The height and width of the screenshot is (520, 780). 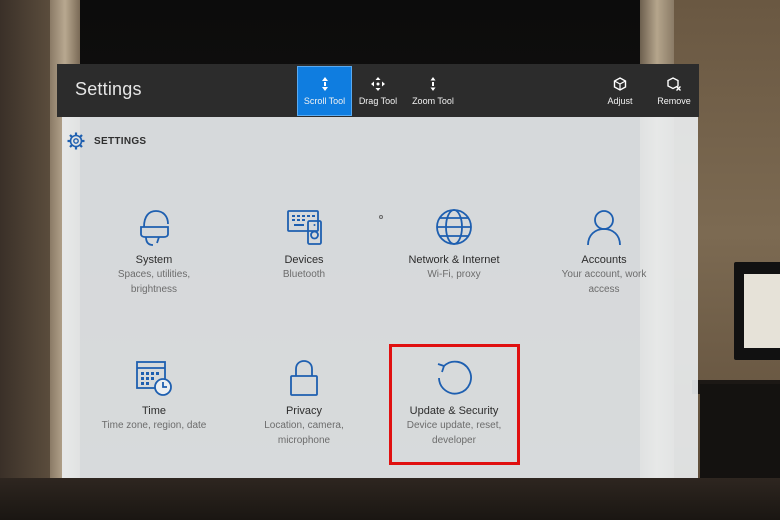 I want to click on globe-icon, so click(x=454, y=227).